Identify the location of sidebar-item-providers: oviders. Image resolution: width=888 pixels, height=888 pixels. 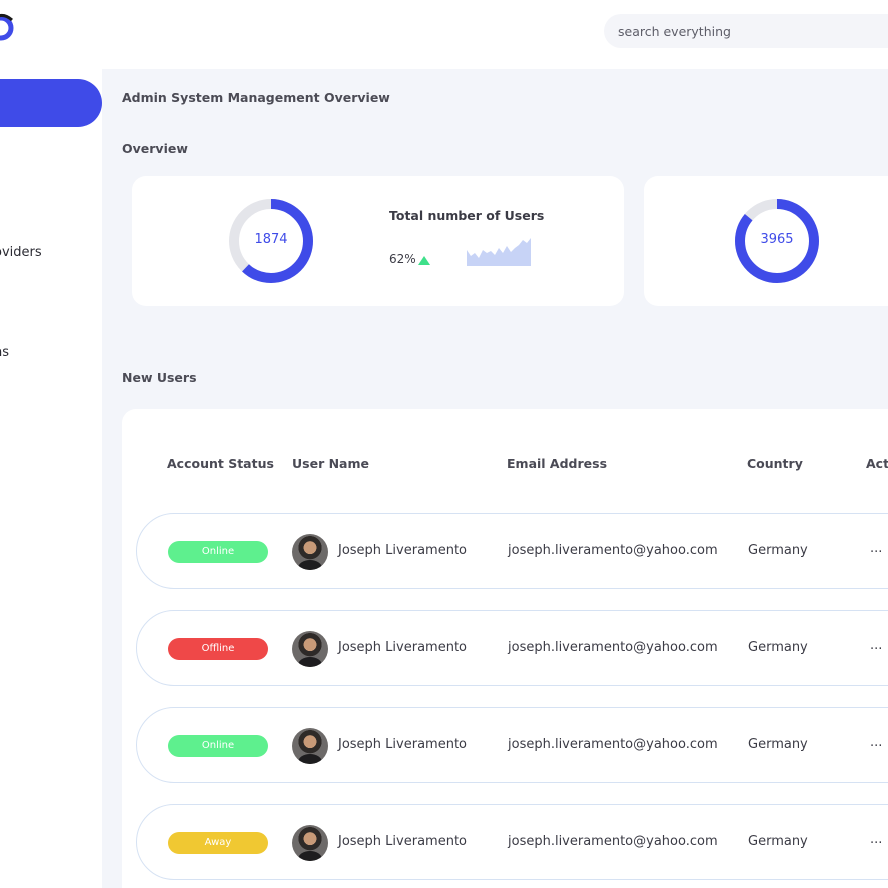
(24, 252).